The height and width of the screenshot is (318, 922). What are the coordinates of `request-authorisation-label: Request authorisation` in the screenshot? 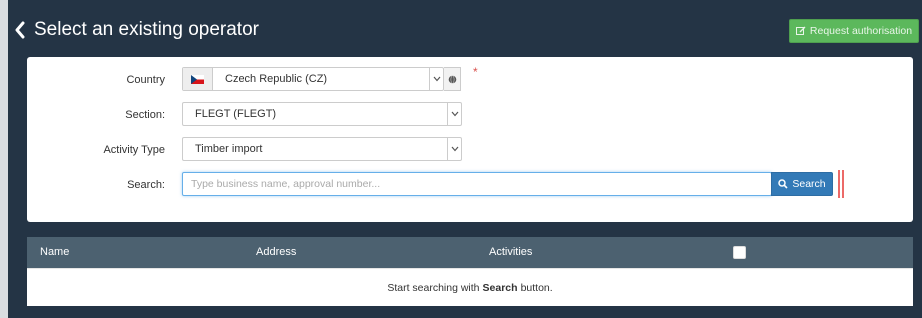 It's located at (861, 31).